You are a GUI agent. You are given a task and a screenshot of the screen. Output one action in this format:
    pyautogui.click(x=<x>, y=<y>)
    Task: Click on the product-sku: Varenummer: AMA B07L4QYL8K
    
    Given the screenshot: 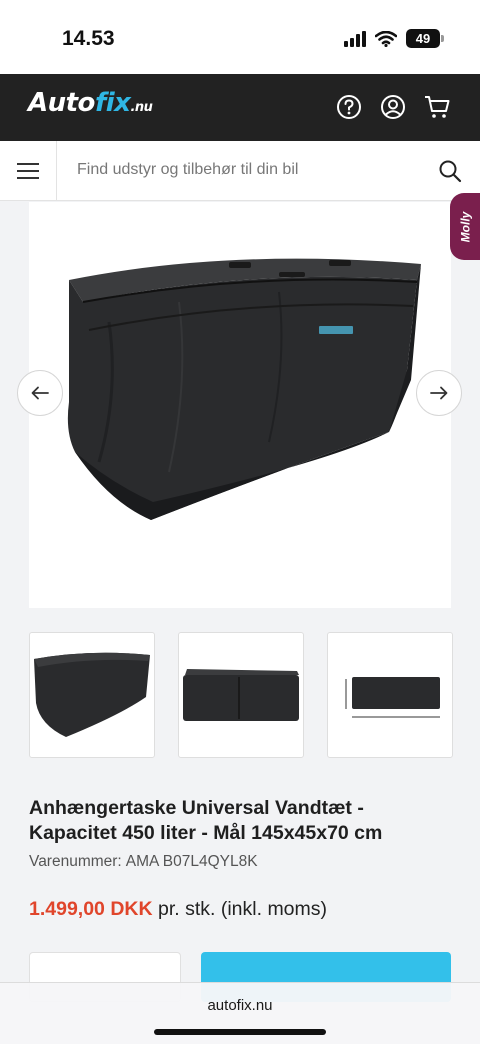 What is the action you would take?
    pyautogui.click(x=143, y=862)
    